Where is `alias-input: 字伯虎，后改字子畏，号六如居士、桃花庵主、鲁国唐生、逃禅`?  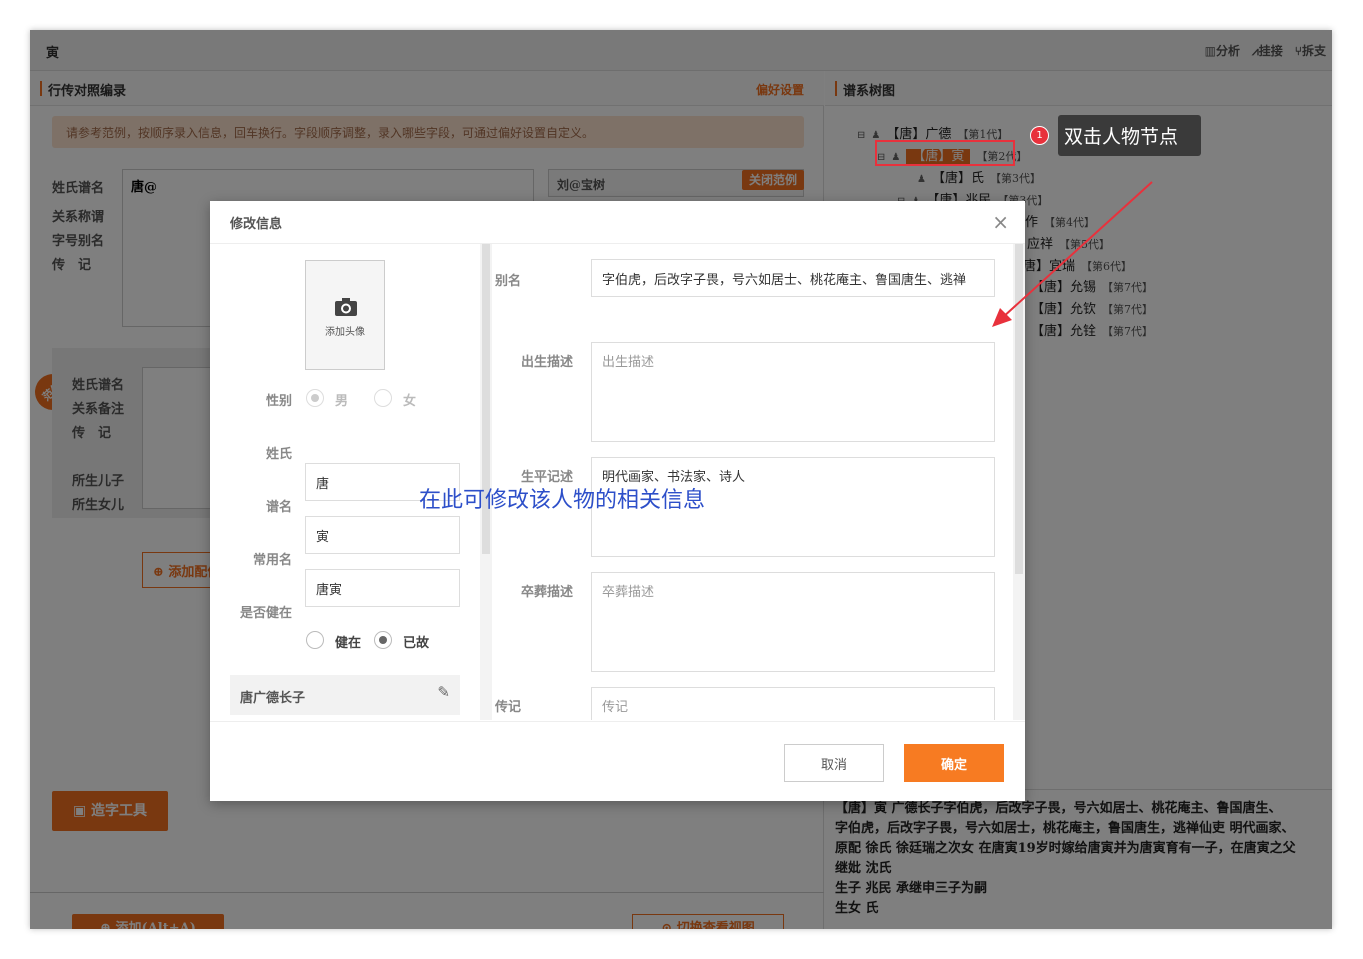
alias-input: 字伯虎，后改字子畏，号六如居士、桃花庵主、鲁国唐生、逃禅 is located at coordinates (793, 278).